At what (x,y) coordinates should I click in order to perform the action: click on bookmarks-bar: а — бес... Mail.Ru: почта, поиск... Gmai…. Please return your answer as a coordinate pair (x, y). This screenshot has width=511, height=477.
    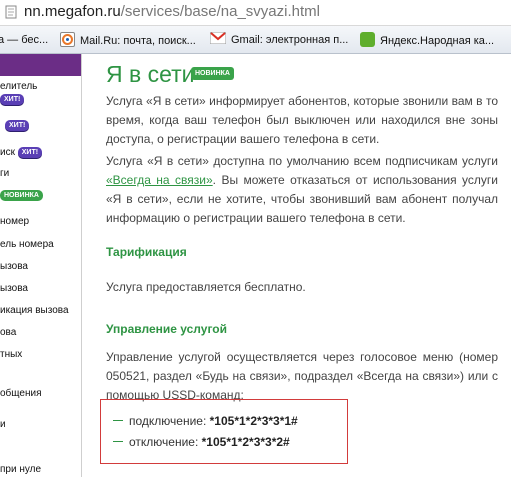
    Looking at the image, I should click on (255, 40).